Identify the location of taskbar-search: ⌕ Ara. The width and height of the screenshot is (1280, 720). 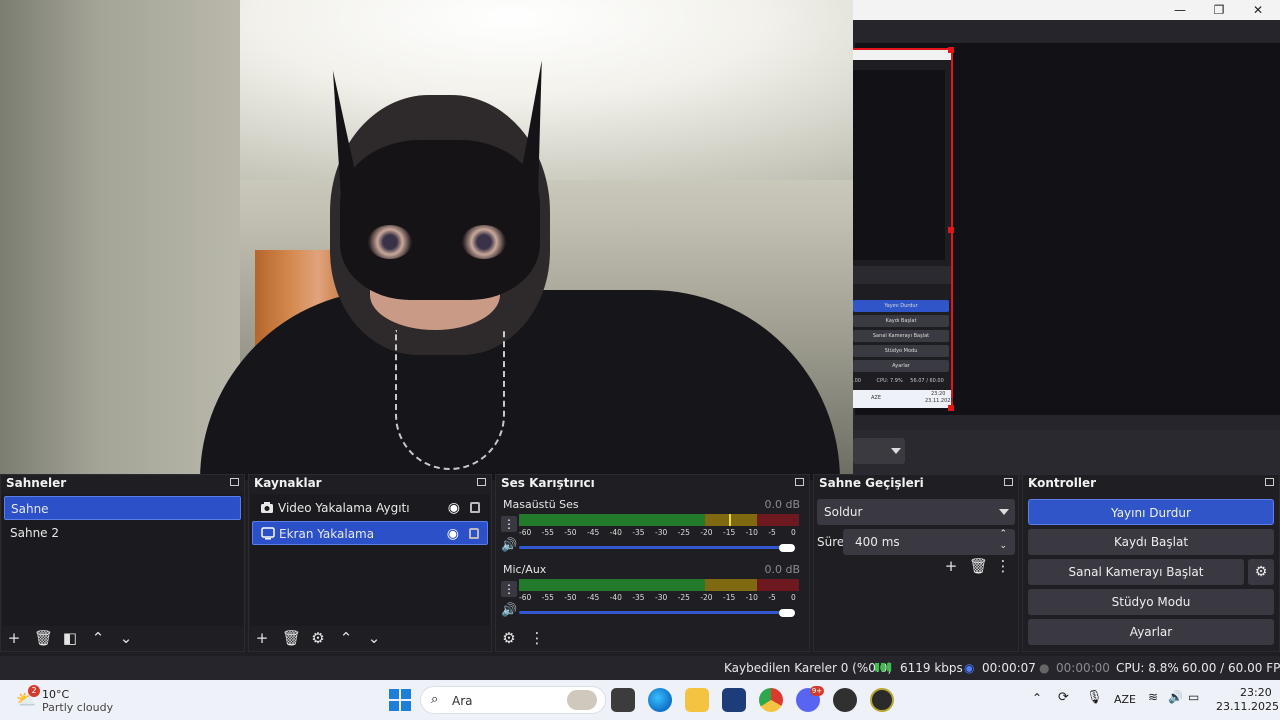
(513, 700).